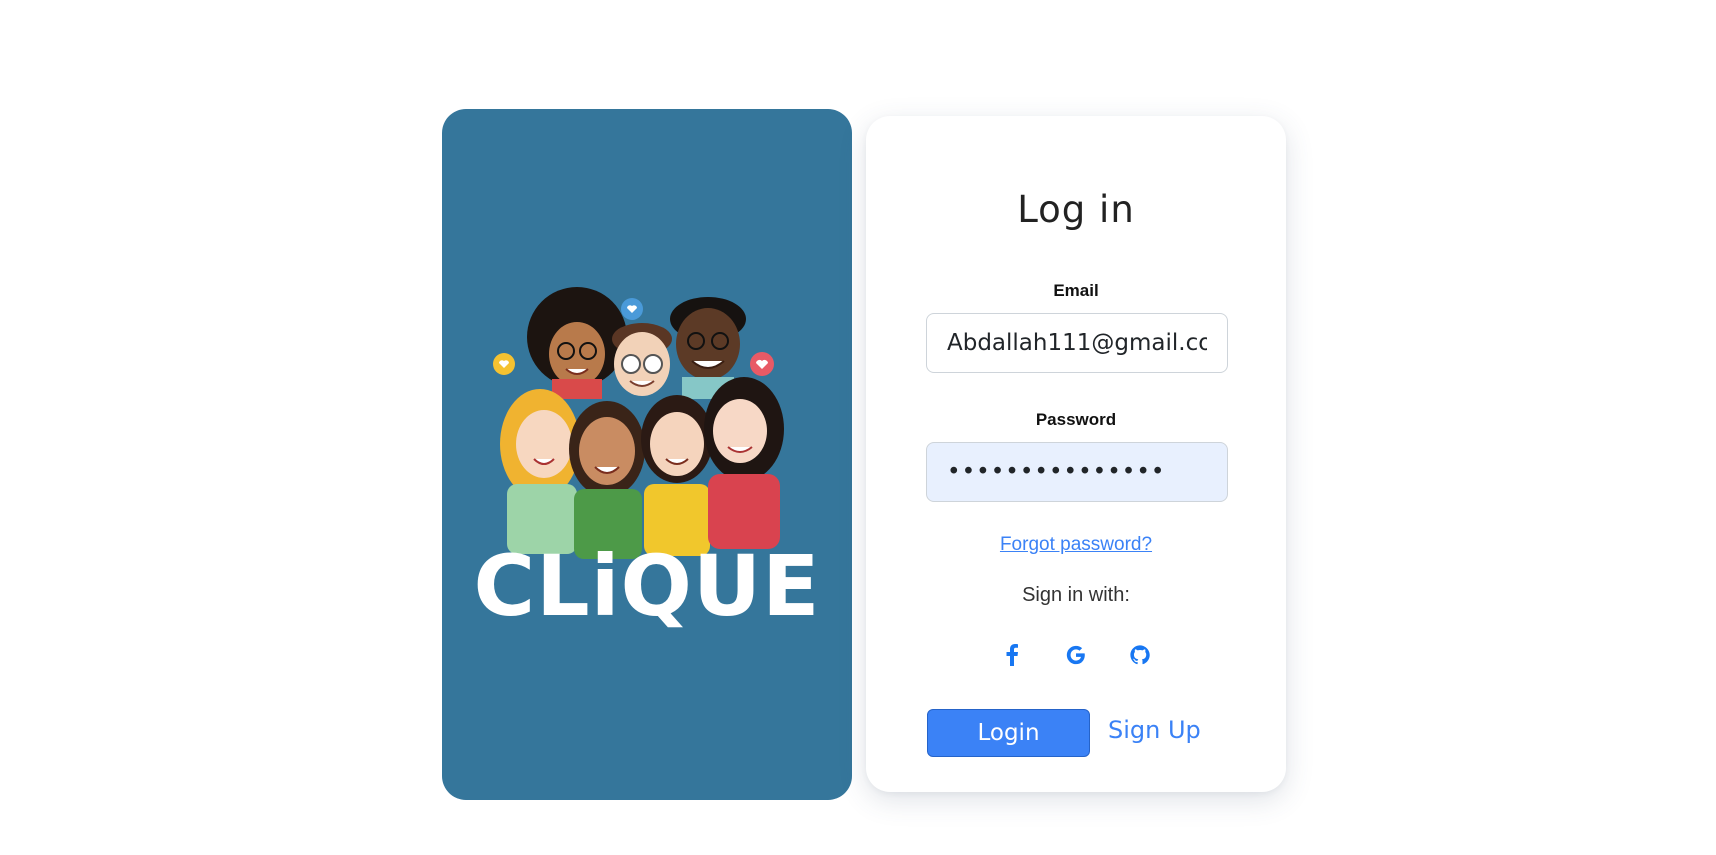 The image size is (1716, 855). Describe the element at coordinates (1154, 730) in the screenshot. I see `sign-up-link: Sign Up` at that location.